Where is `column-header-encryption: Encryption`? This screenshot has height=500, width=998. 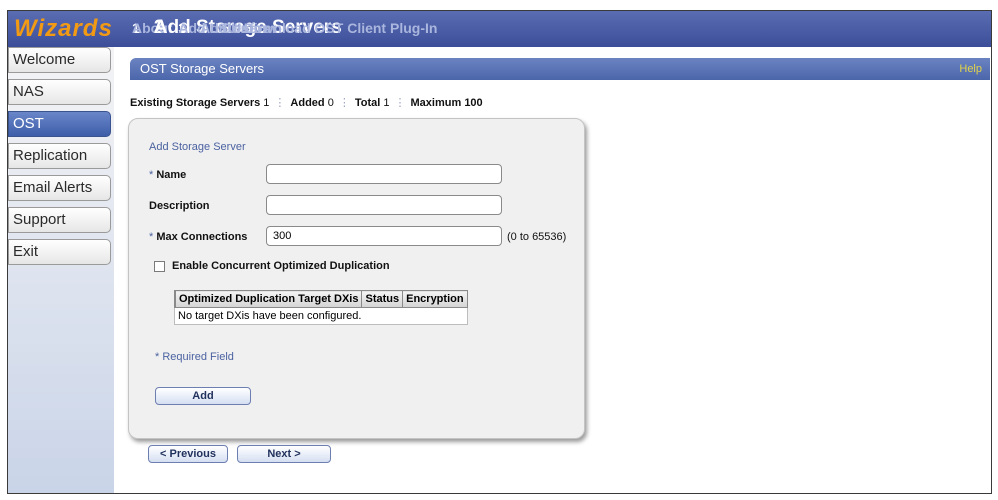
column-header-encryption: Encryption is located at coordinates (435, 299).